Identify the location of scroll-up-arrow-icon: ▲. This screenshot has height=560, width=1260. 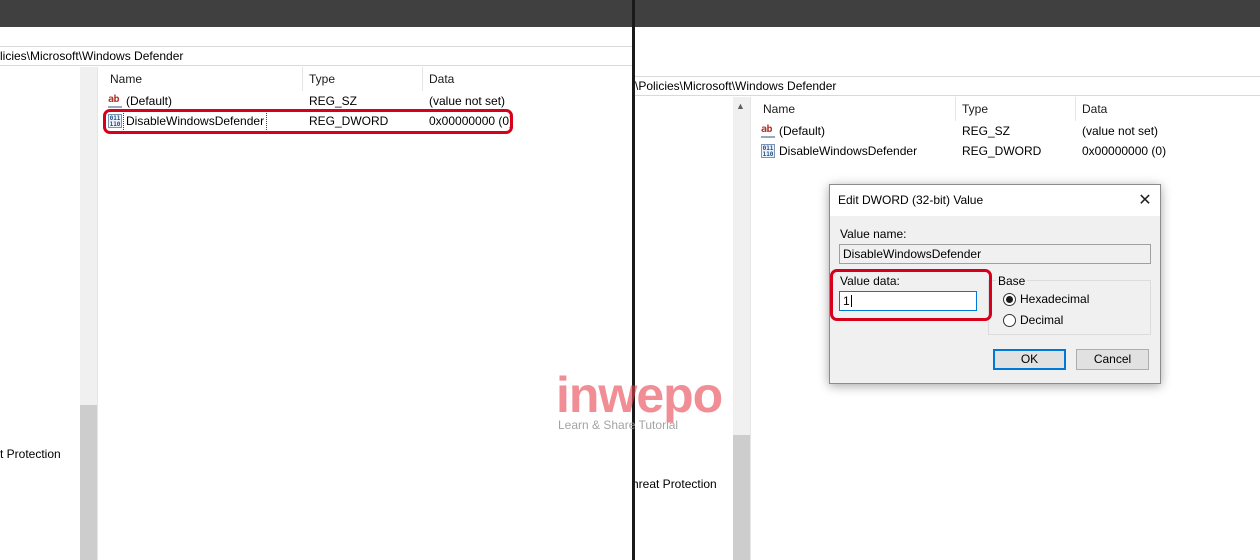
(740, 106).